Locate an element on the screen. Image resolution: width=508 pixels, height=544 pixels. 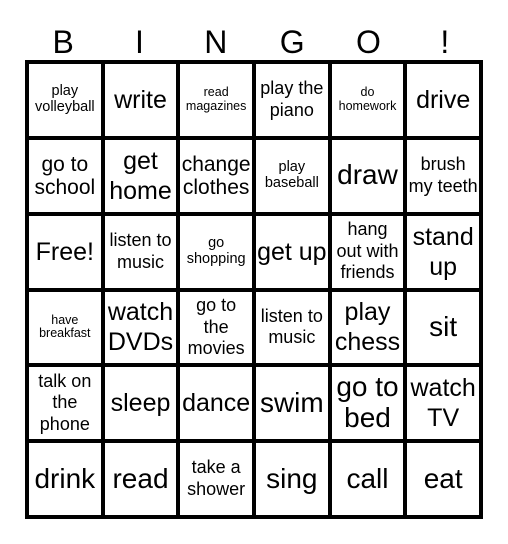
bingo-cell: brush my teeth is located at coordinates (443, 175).